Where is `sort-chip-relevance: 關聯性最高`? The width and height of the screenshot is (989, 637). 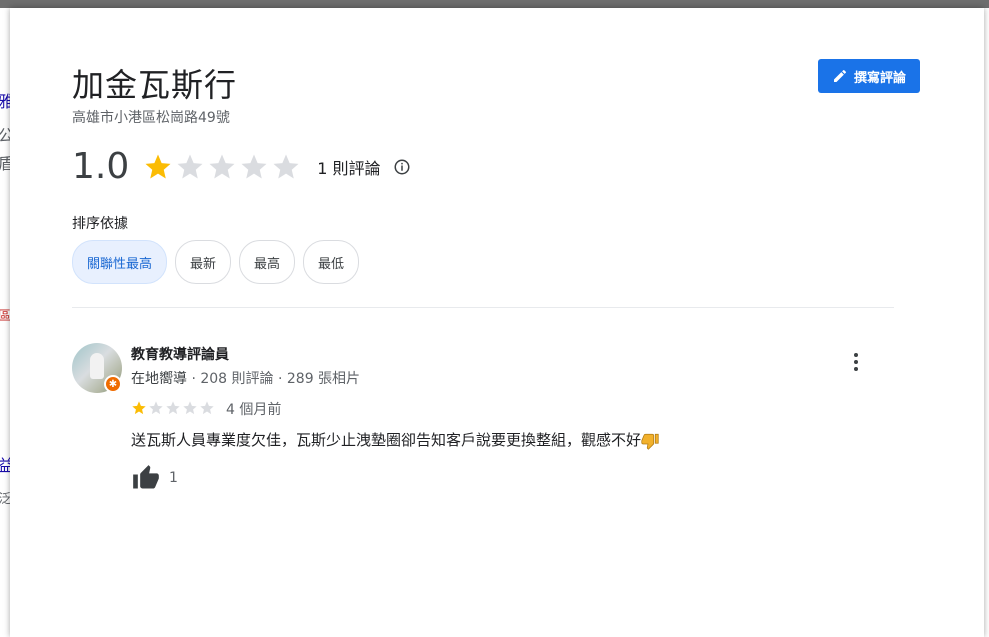 sort-chip-relevance: 關聯性最高 is located at coordinates (120, 262).